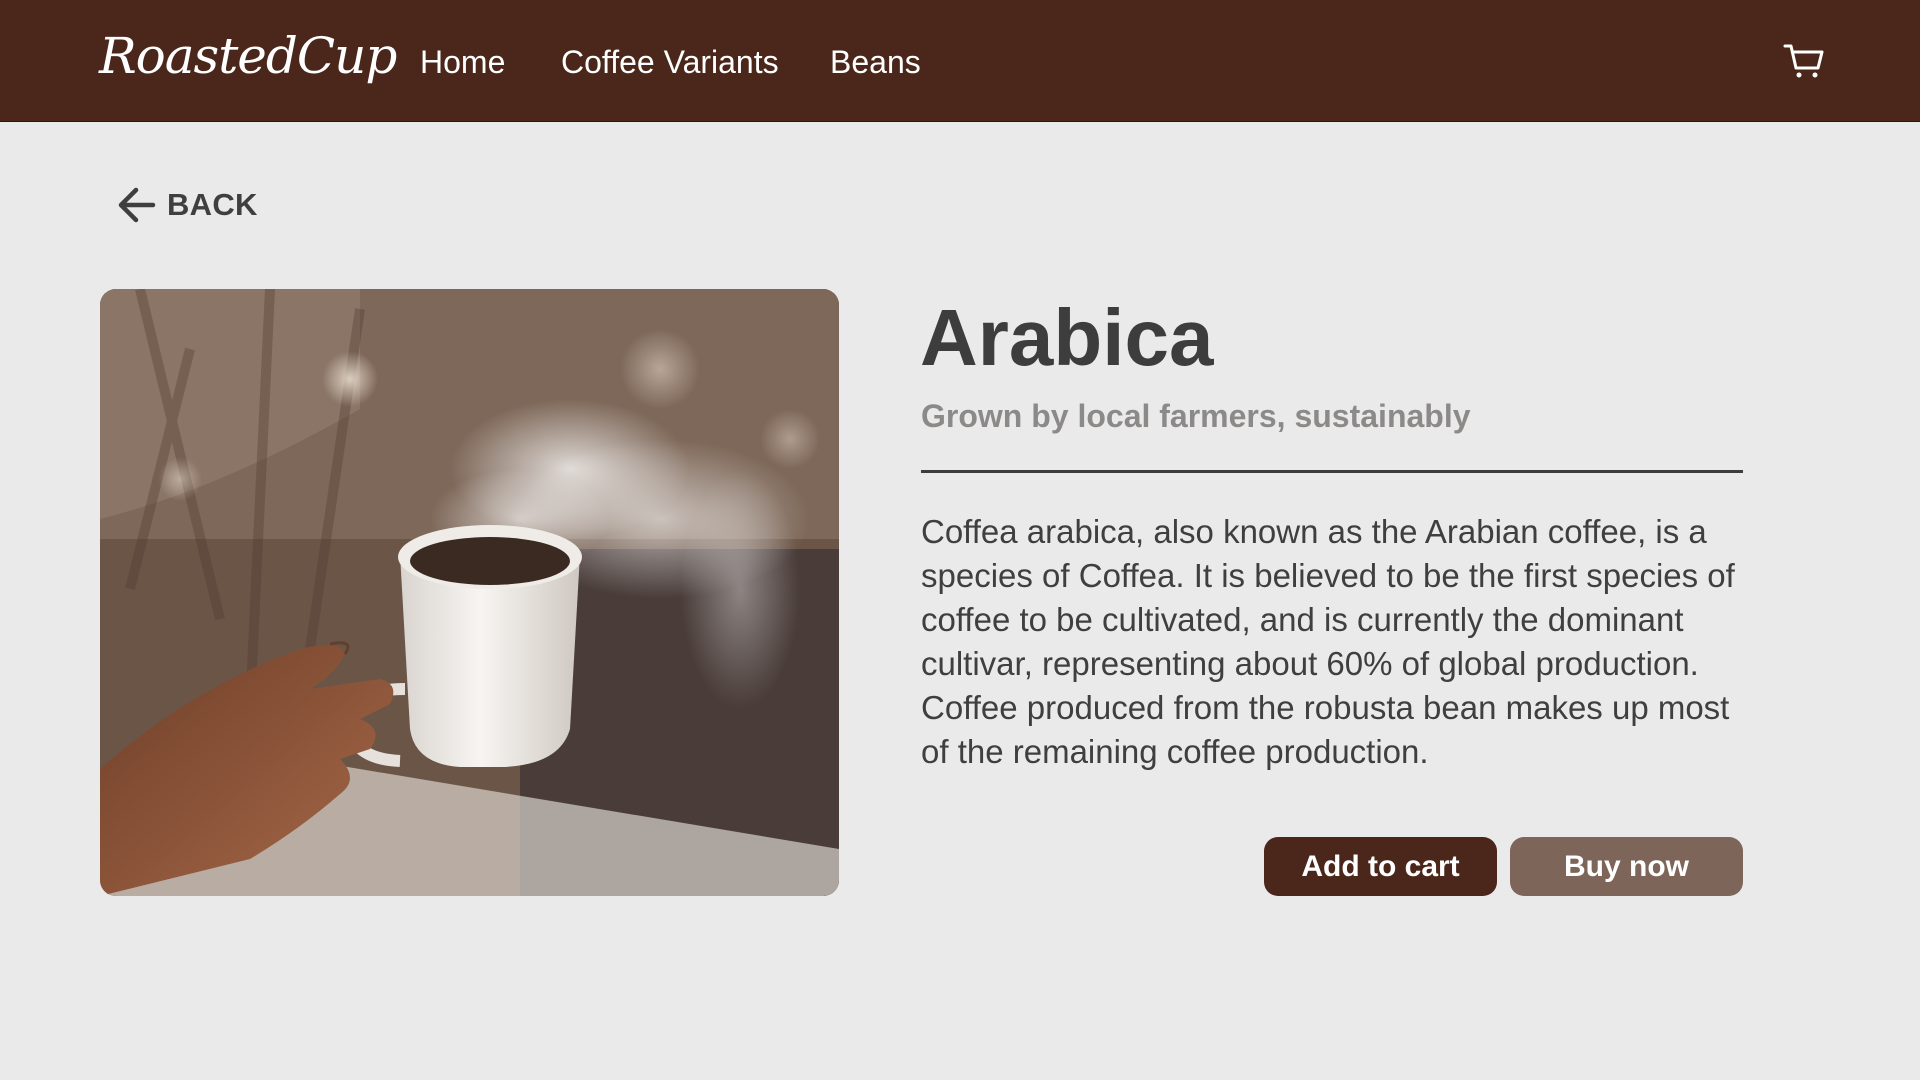 The height and width of the screenshot is (1080, 1920). I want to click on top-navbar: RoastedCup Home Coffee Variants Beans, so click(960, 61).